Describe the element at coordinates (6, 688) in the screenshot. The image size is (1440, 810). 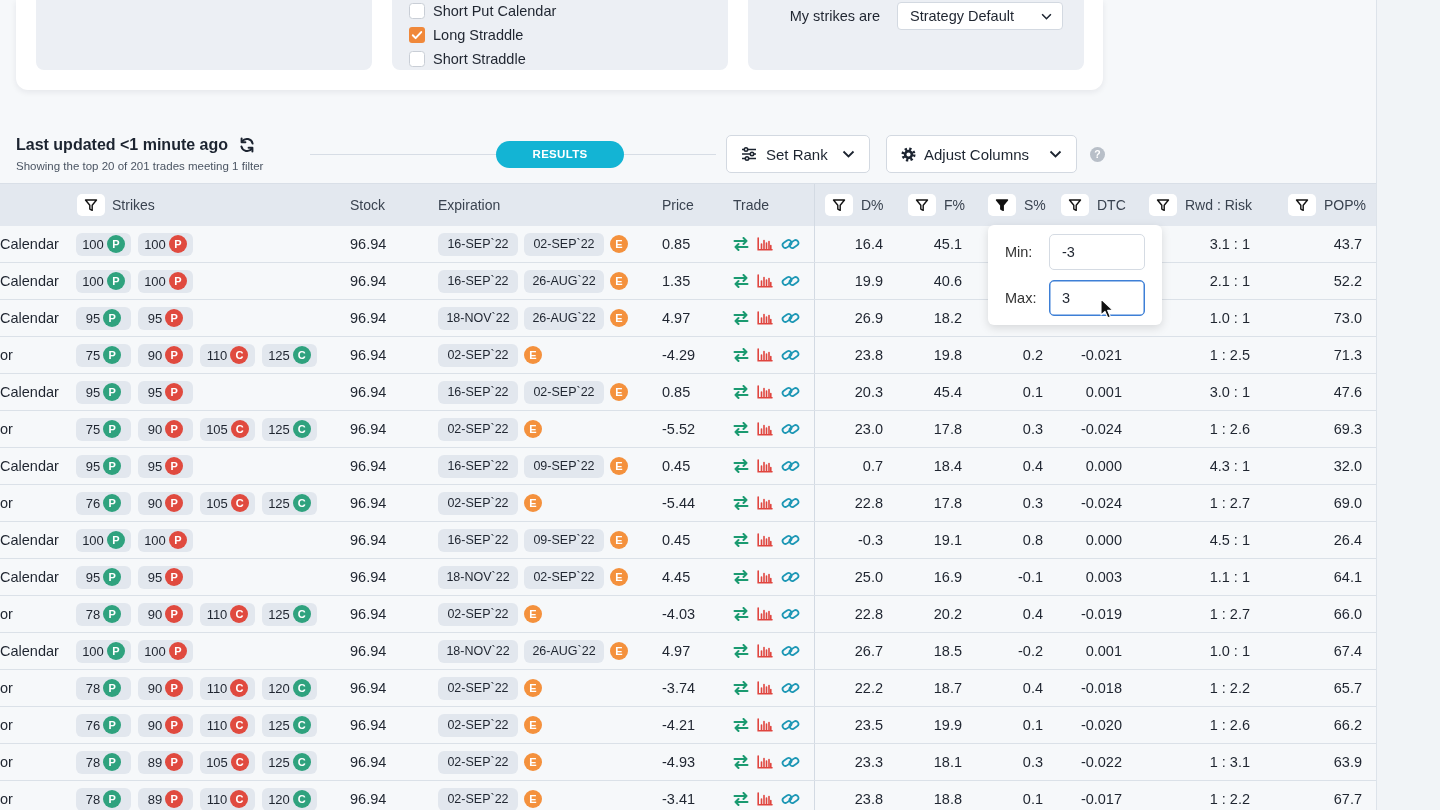
I see `table-cell: or` at that location.